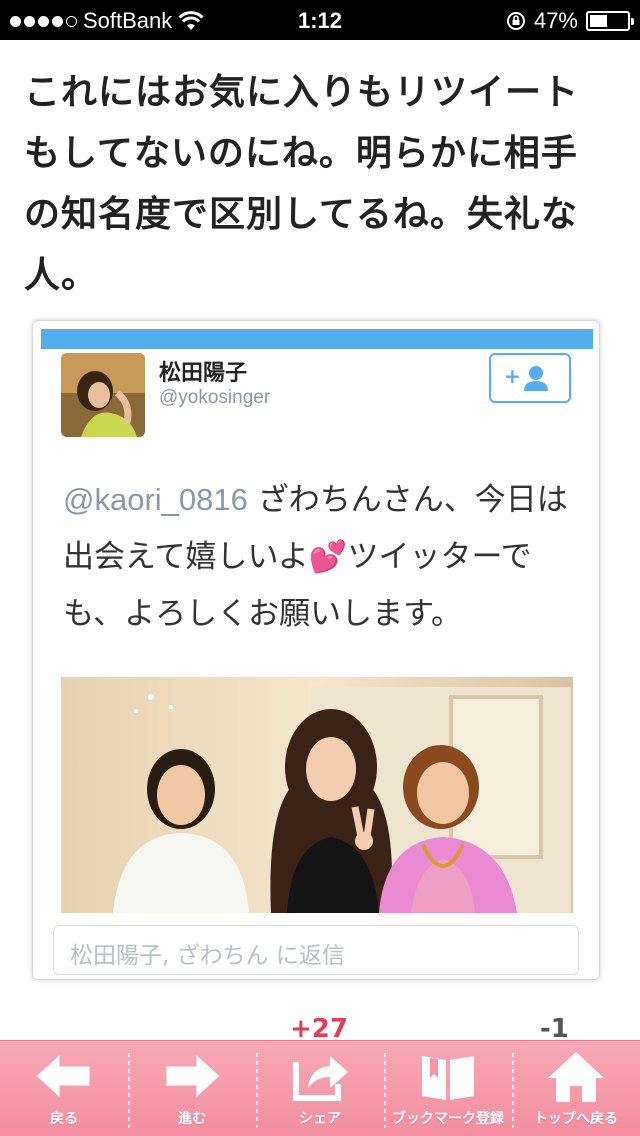 The height and width of the screenshot is (1136, 640). I want to click on add-user-icon: +, so click(526, 377).